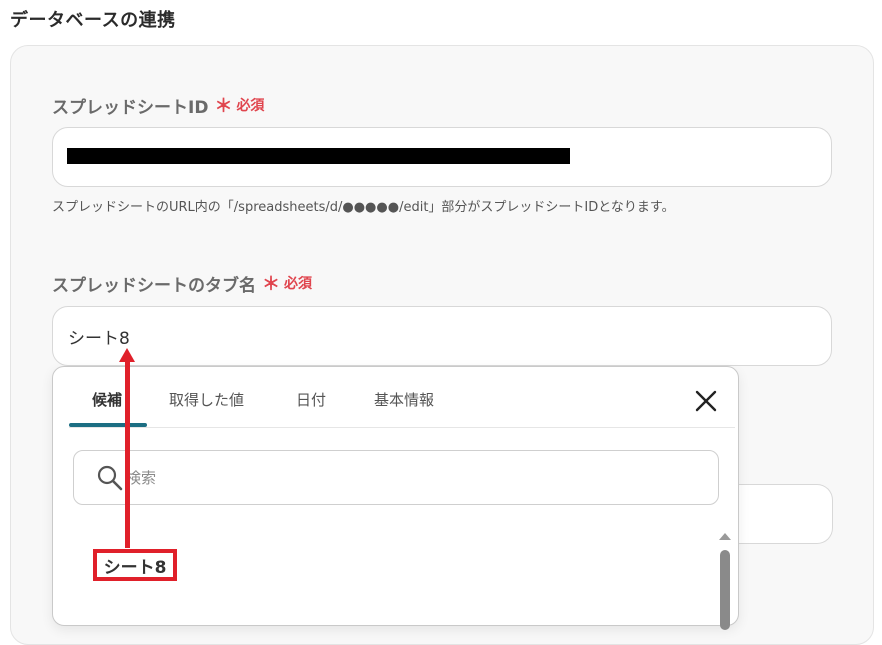 This screenshot has width=882, height=645. Describe the element at coordinates (107, 399) in the screenshot. I see `tab-candidates: 候補` at that location.